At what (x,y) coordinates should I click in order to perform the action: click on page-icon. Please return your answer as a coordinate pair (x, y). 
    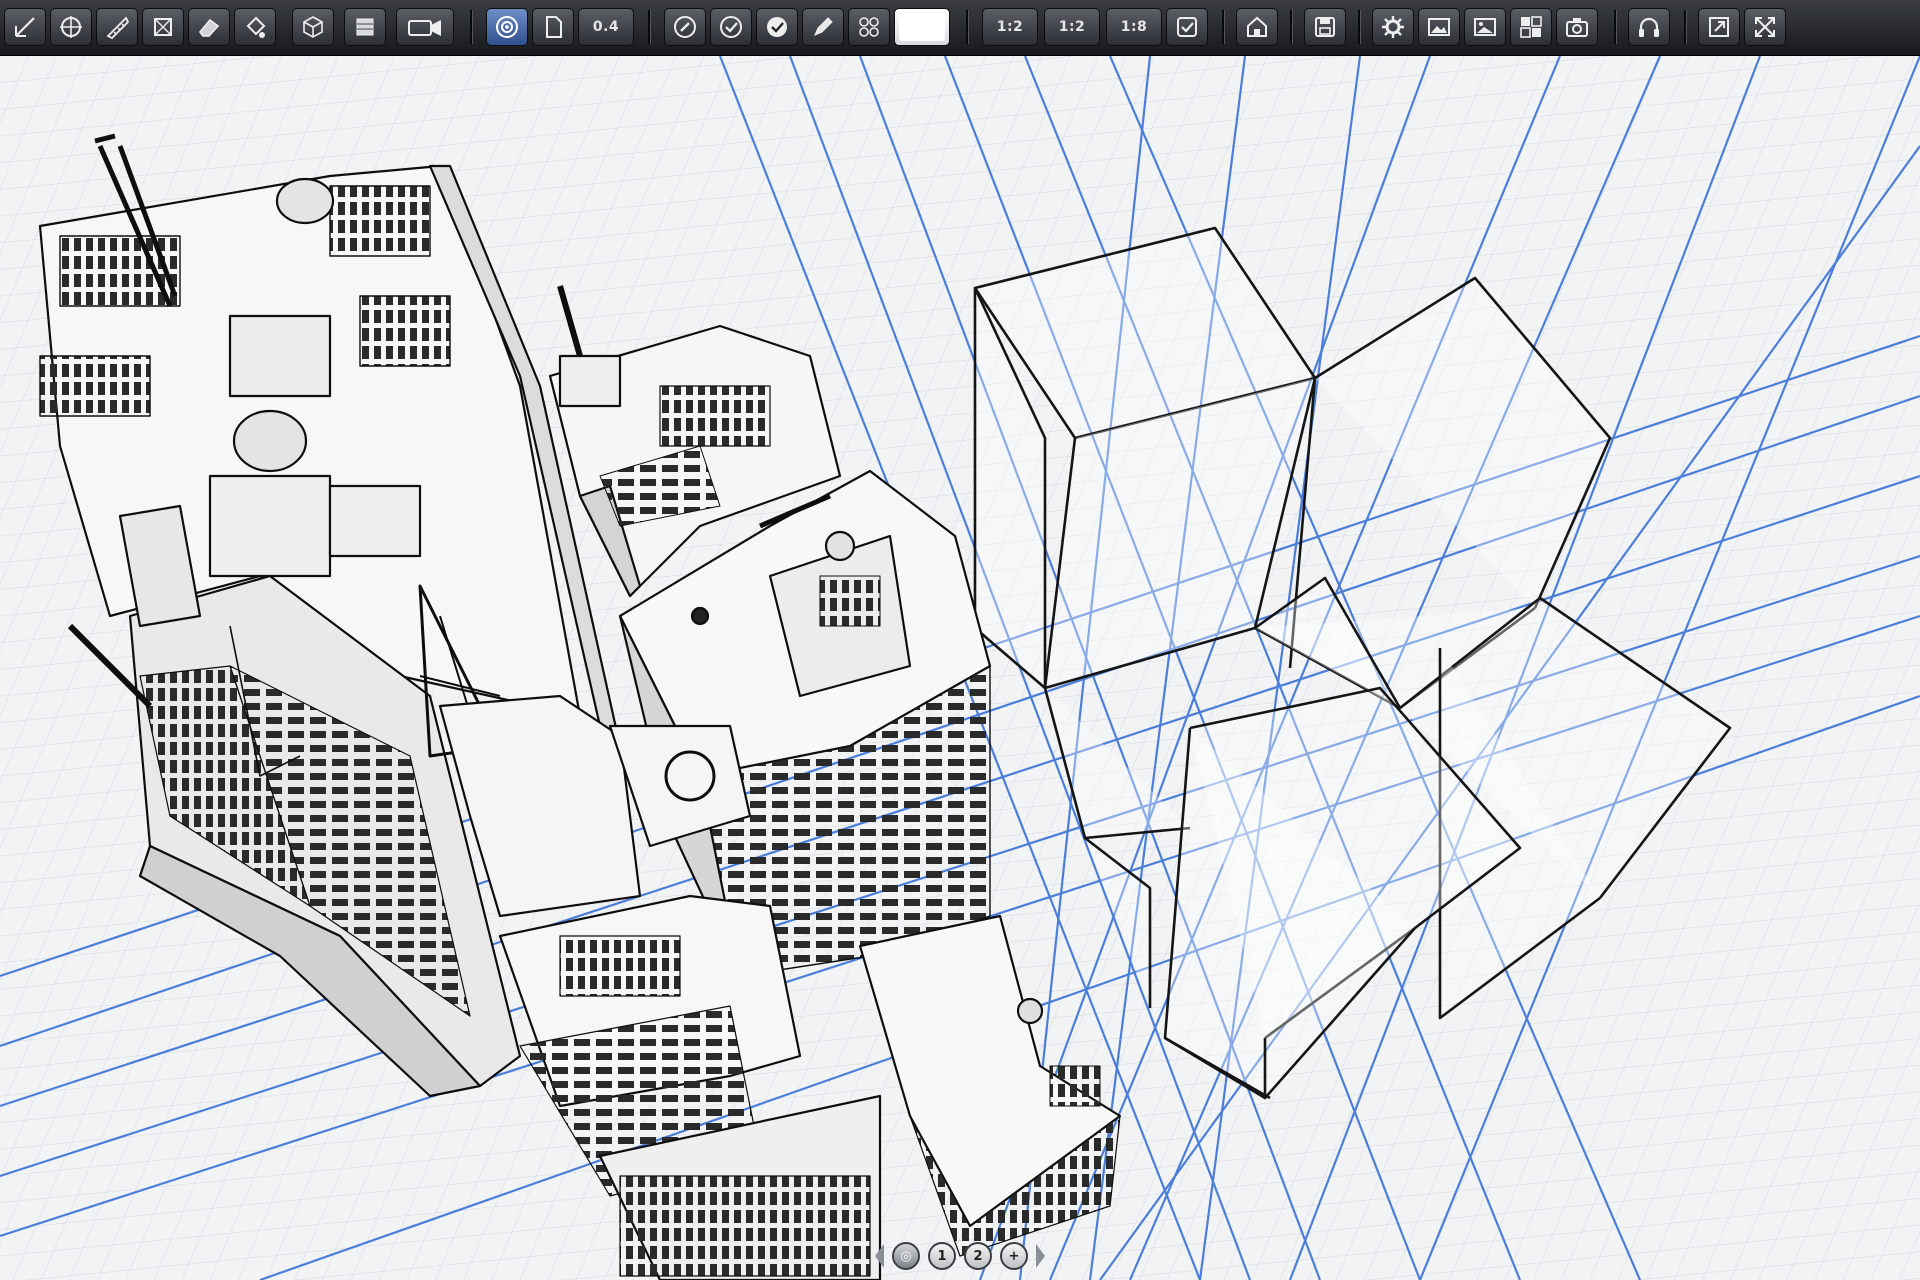
    Looking at the image, I should click on (554, 27).